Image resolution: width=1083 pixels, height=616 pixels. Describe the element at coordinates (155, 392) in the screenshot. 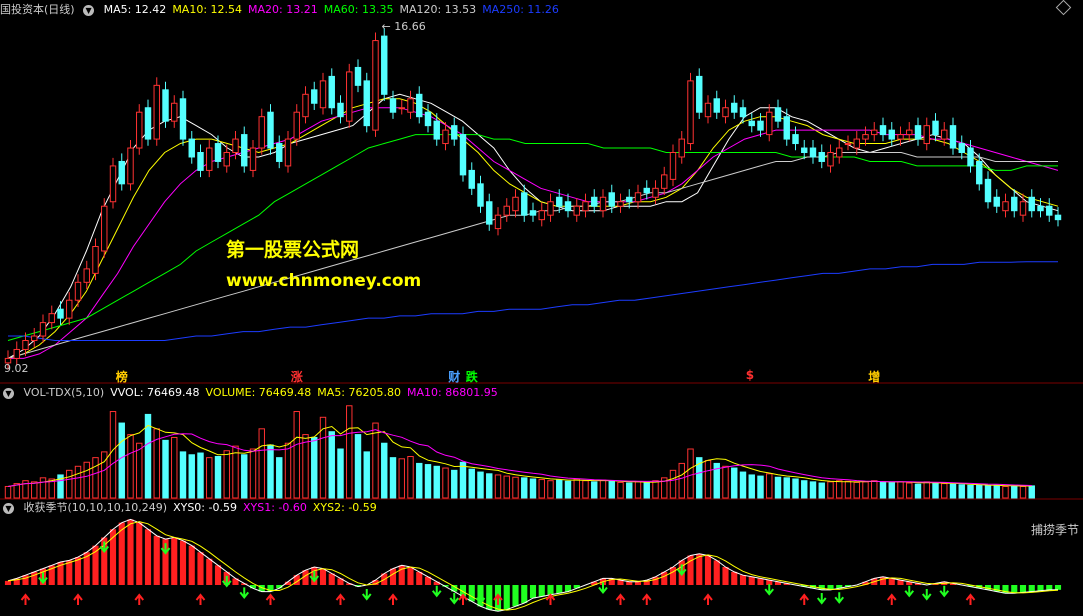

I see `vol-label-1: VVOL: 76469.48` at that location.